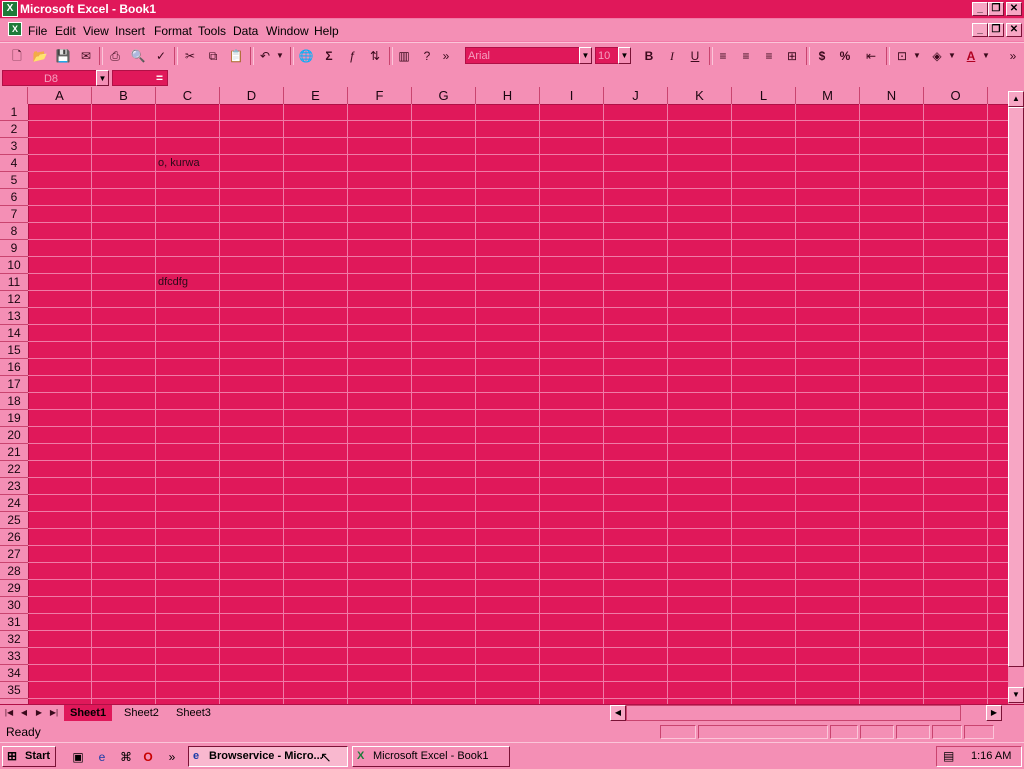 Image resolution: width=1024 pixels, height=769 pixels. What do you see at coordinates (14, 452) in the screenshot?
I see `row-header: 21` at bounding box center [14, 452].